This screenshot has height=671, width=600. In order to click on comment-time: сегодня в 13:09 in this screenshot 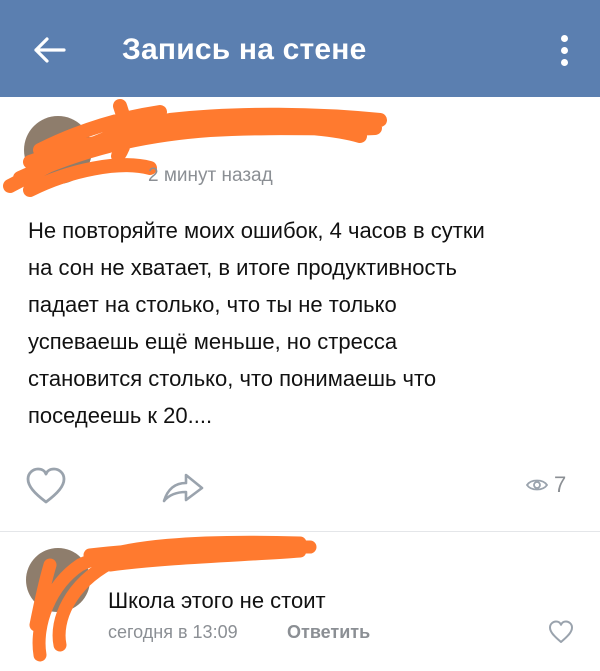, I will do `click(173, 632)`.